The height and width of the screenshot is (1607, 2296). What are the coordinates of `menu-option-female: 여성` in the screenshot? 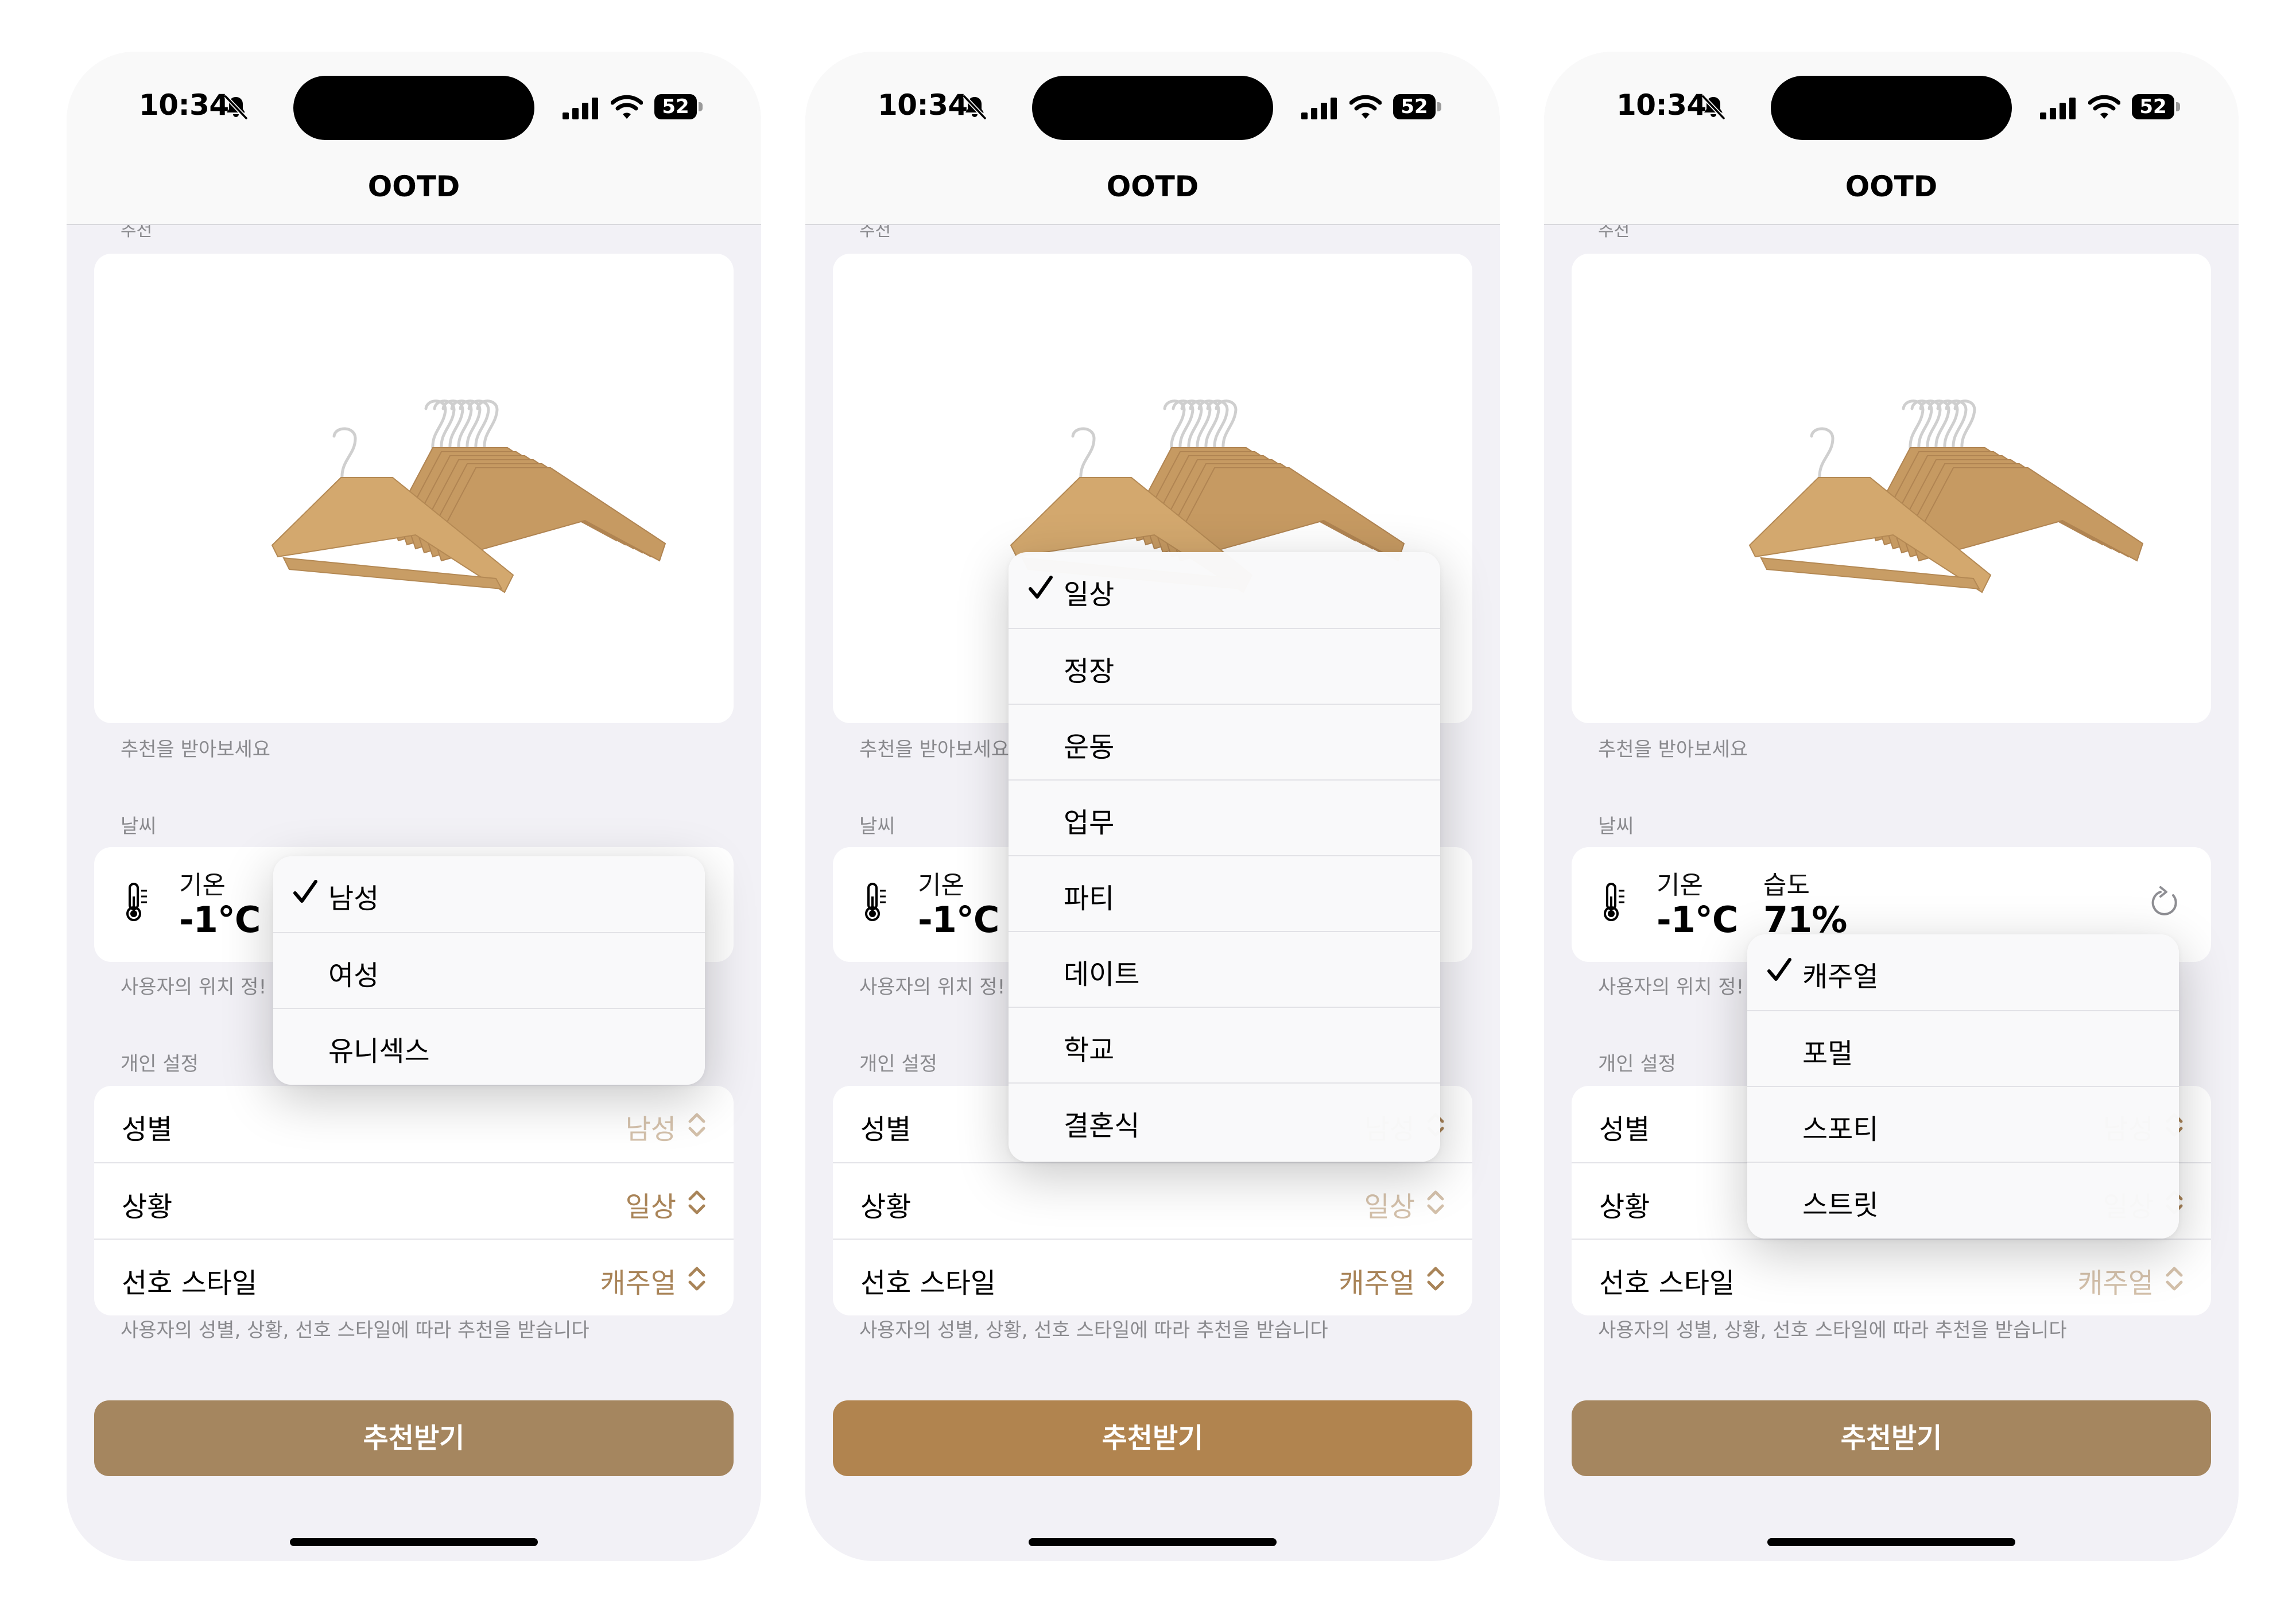 It's located at (489, 970).